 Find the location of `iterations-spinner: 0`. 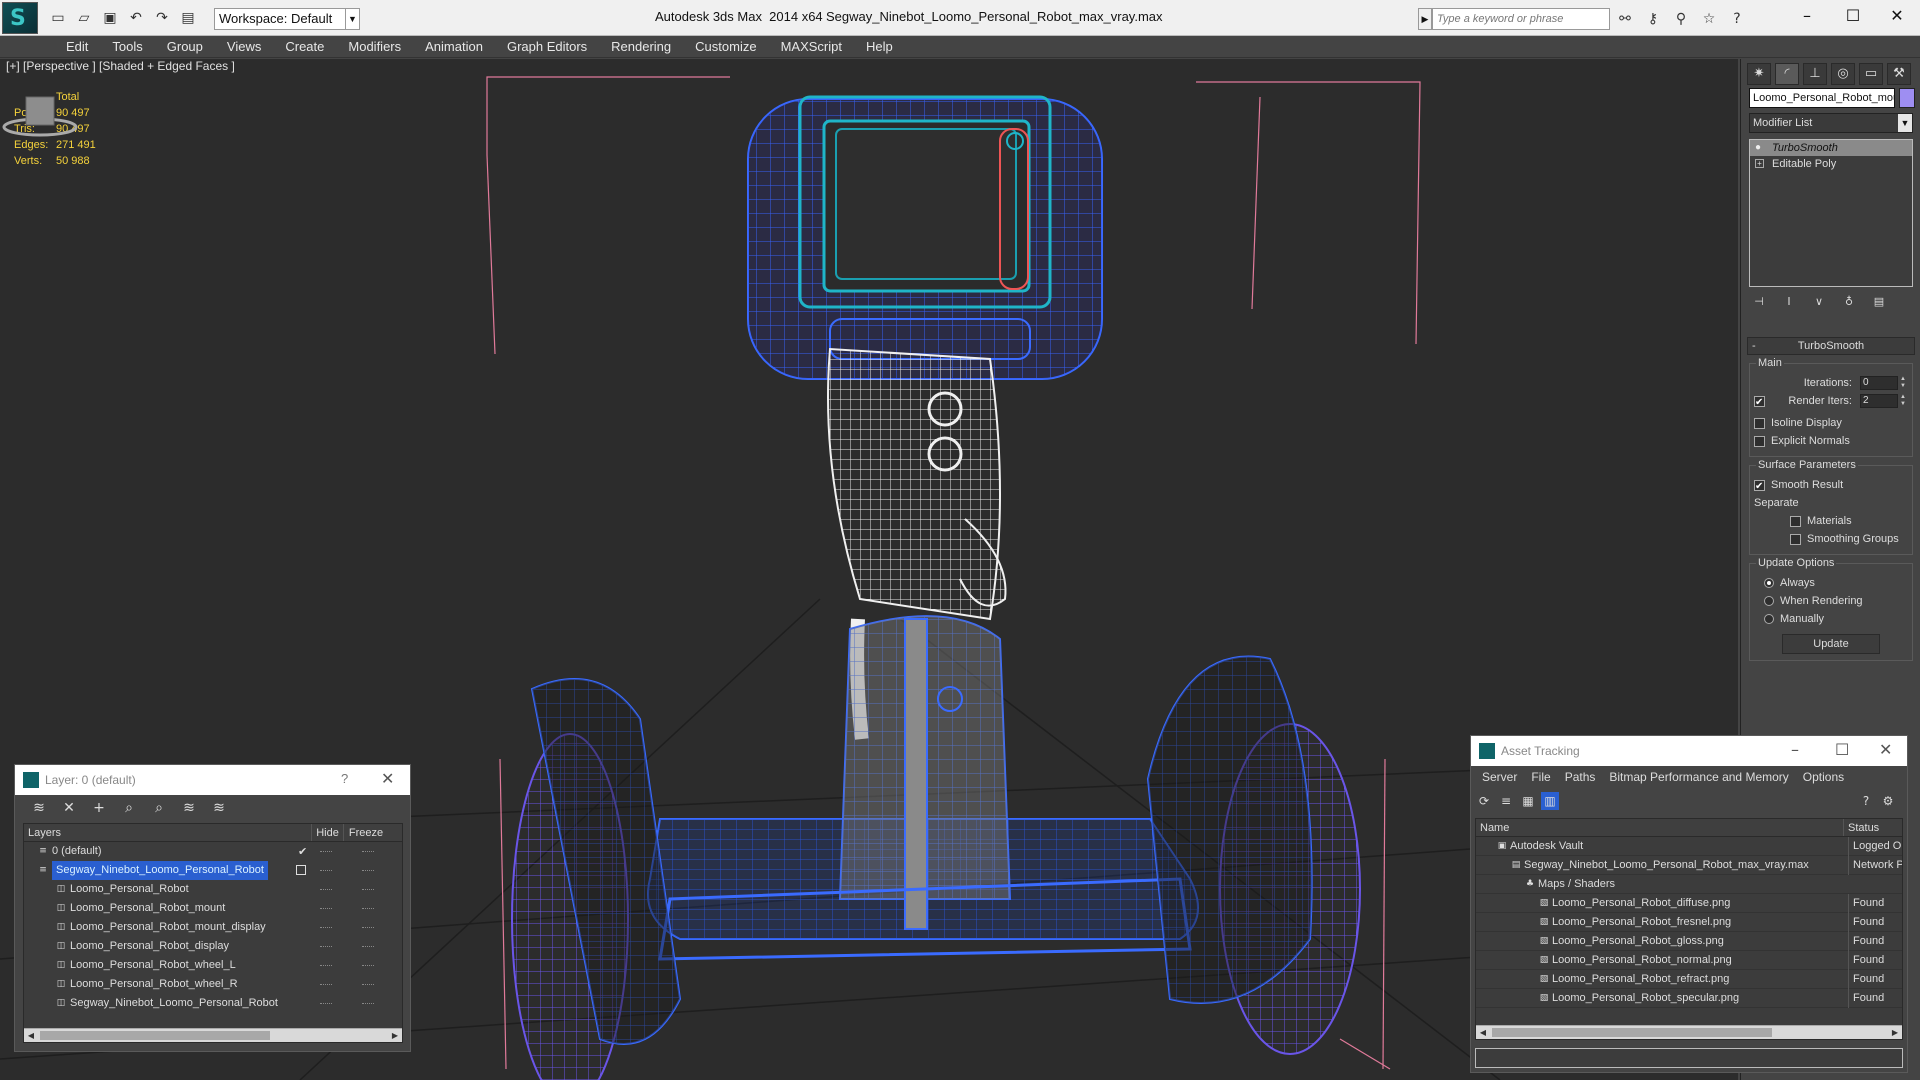

iterations-spinner: 0 is located at coordinates (1879, 383).